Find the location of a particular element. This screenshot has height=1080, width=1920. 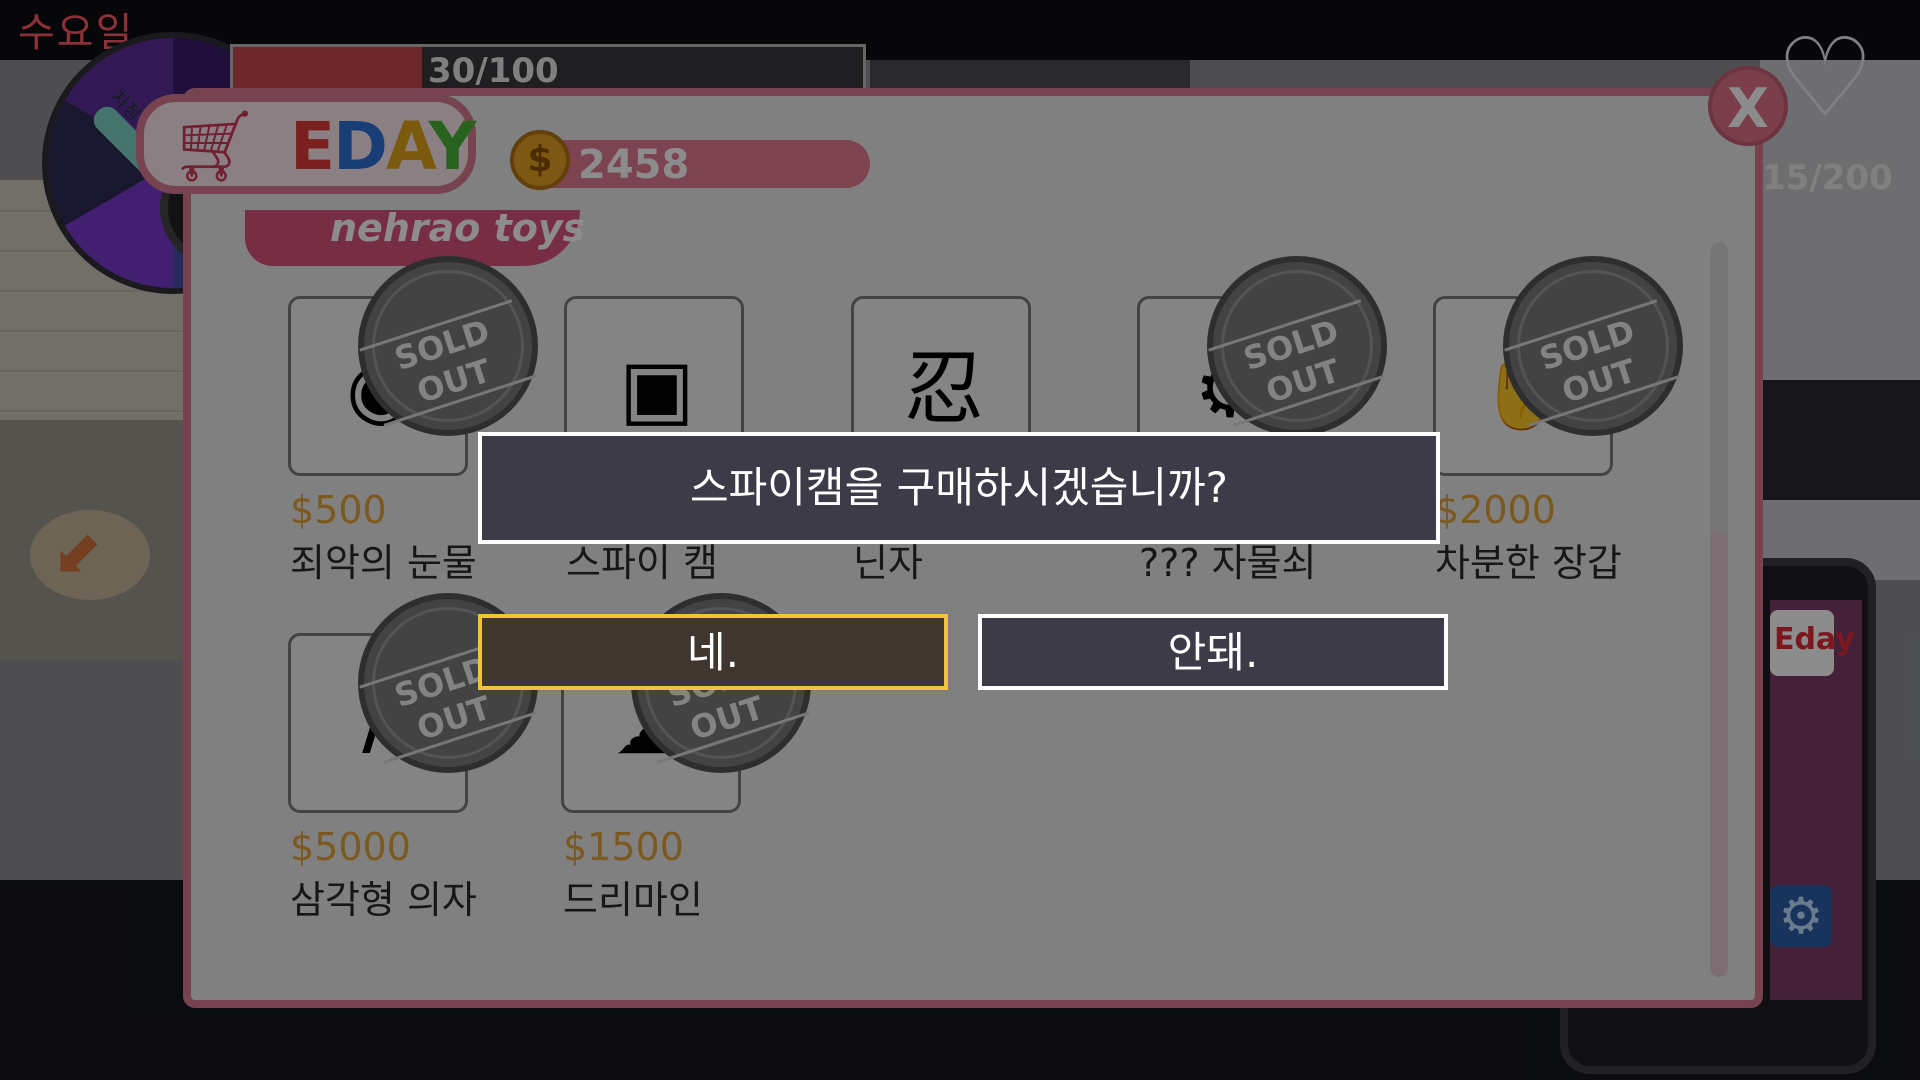

confirm-no-button: 안돼. is located at coordinates (1213, 652).